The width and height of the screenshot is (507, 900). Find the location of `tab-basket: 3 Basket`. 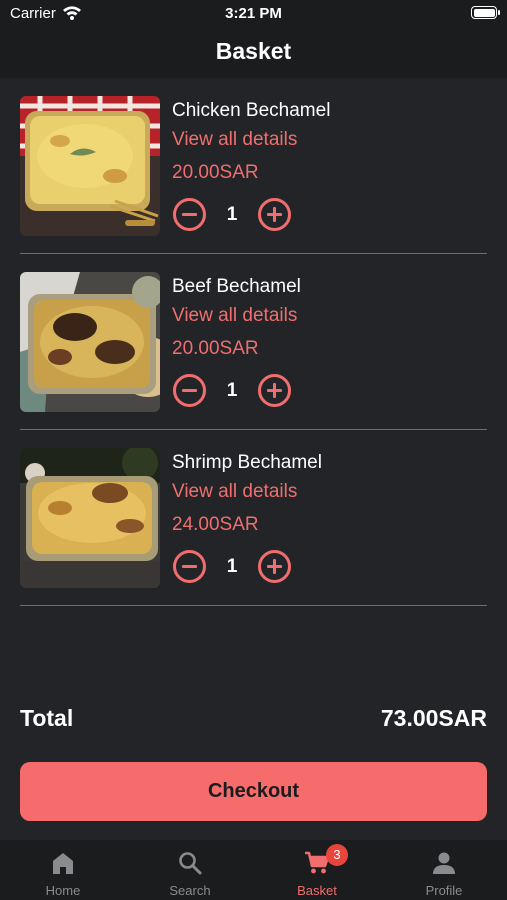

tab-basket: 3 Basket is located at coordinates (317, 870).